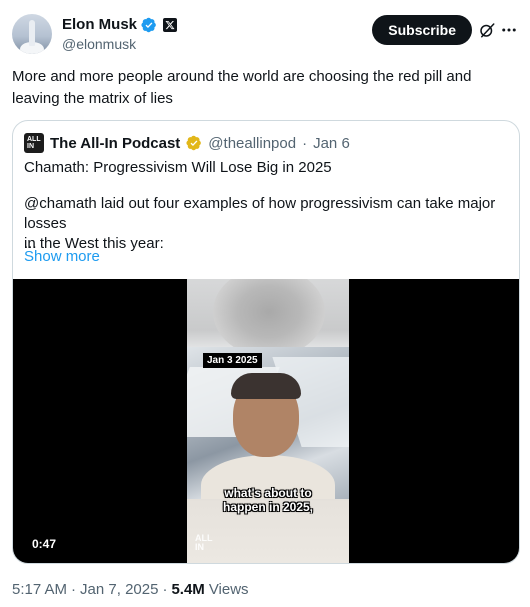 This screenshot has height=607, width=530. Describe the element at coordinates (39, 589) in the screenshot. I see `tweet-time: 5:17 AM` at that location.